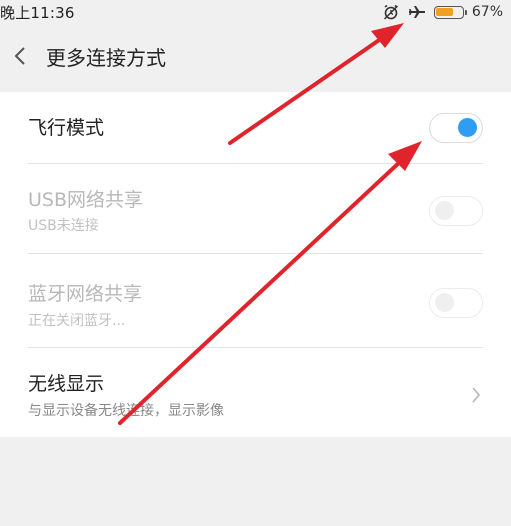 This screenshot has width=511, height=526. Describe the element at coordinates (487, 12) in the screenshot. I see `battery-percent: 67%` at that location.